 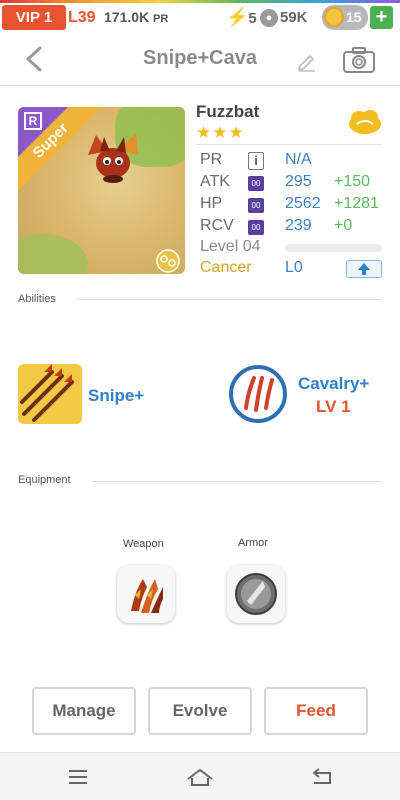 What do you see at coordinates (200, 1) in the screenshot?
I see `status-accent-strip` at bounding box center [200, 1].